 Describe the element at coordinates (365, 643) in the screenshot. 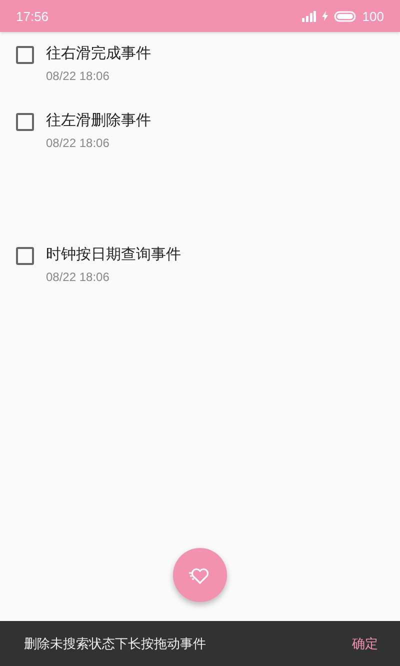

I see `confirm-button: 确定` at that location.